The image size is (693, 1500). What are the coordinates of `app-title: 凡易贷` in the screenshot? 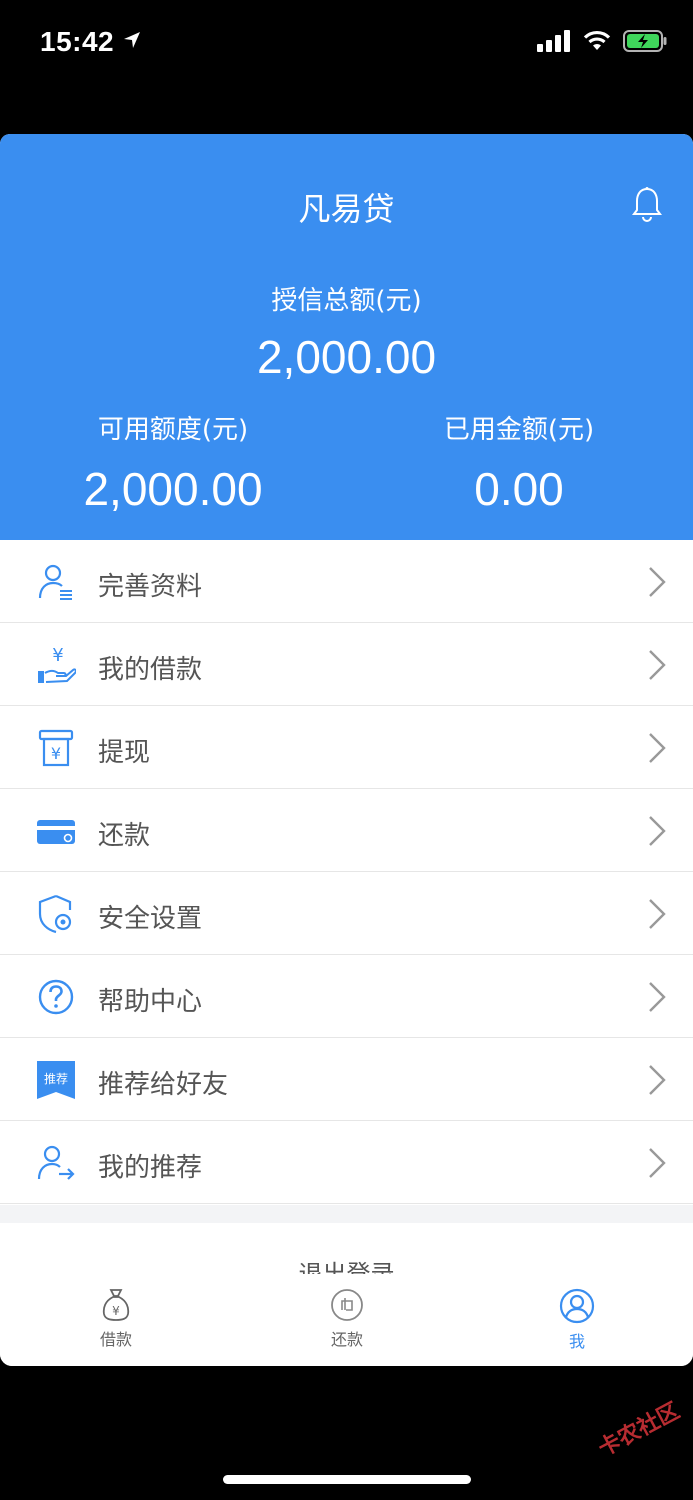 It's located at (346, 209).